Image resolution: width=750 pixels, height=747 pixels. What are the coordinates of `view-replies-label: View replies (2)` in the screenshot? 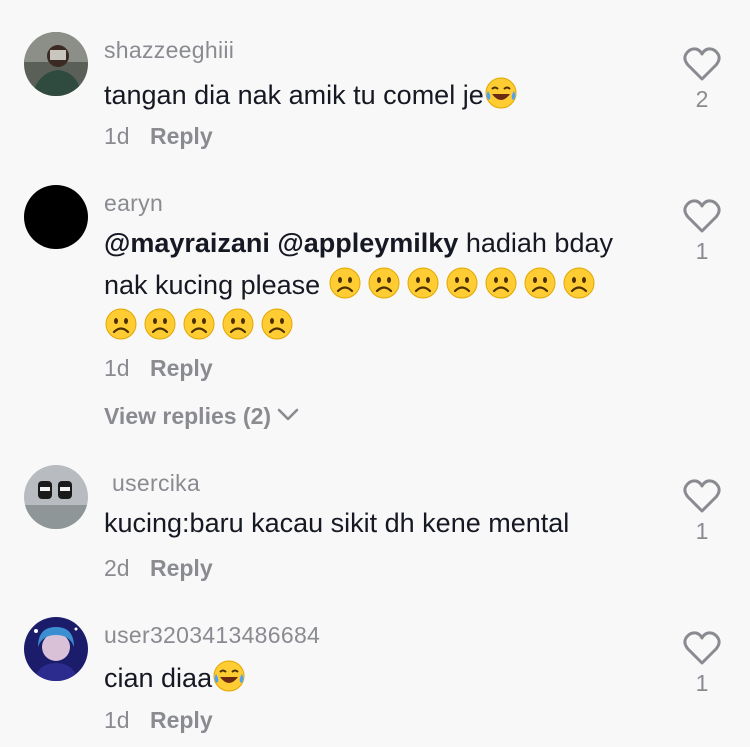 It's located at (188, 416).